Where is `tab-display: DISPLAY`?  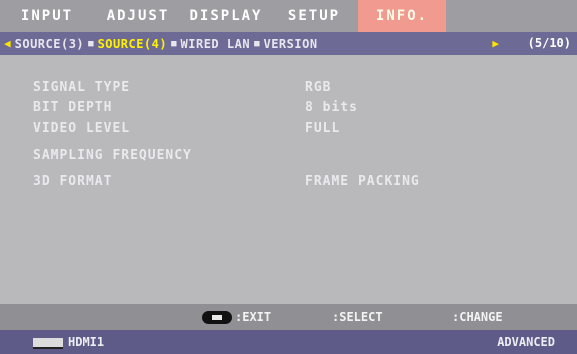 tab-display: DISPLAY is located at coordinates (226, 16).